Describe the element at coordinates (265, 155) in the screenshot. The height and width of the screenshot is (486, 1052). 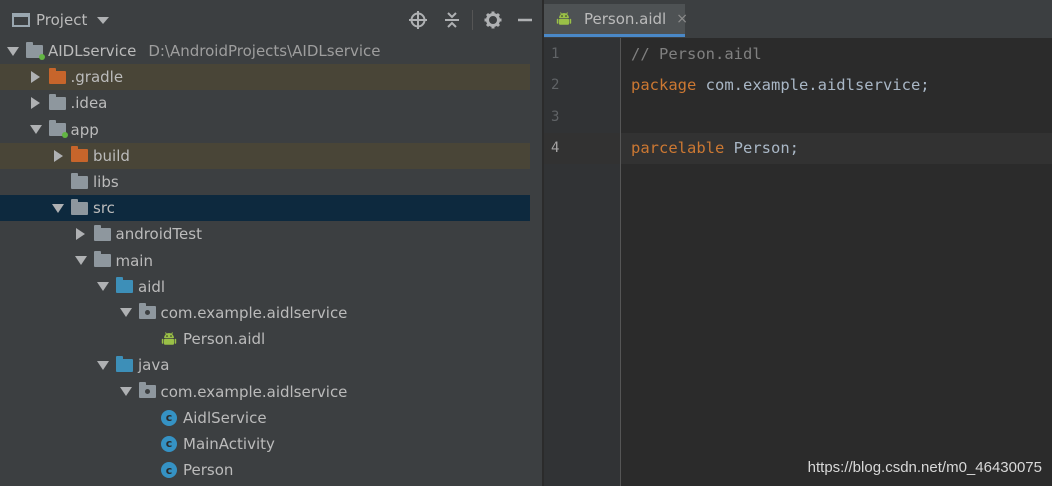
I see `tree-item: build` at that location.